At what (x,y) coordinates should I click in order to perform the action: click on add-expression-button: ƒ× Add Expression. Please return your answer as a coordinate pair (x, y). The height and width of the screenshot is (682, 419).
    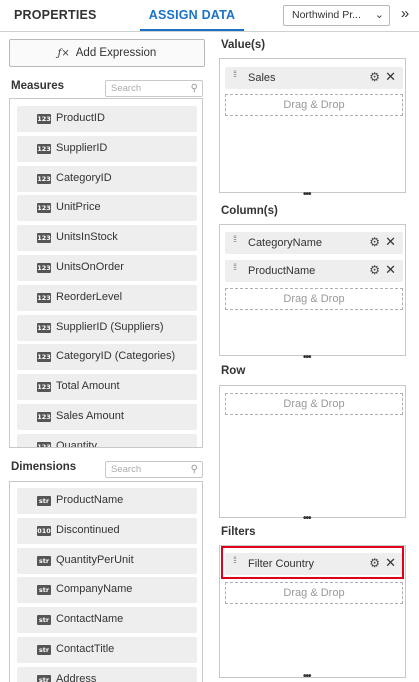
    Looking at the image, I should click on (107, 53).